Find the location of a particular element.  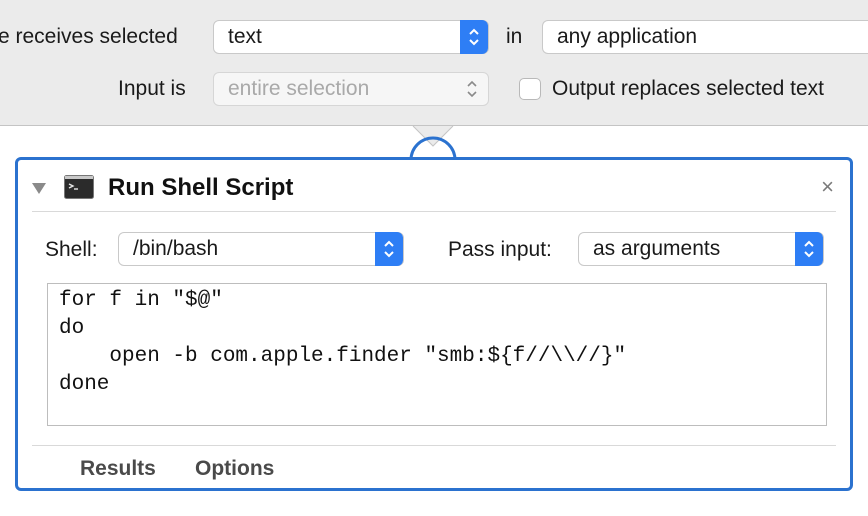

application-popup: any application is located at coordinates (705, 37).